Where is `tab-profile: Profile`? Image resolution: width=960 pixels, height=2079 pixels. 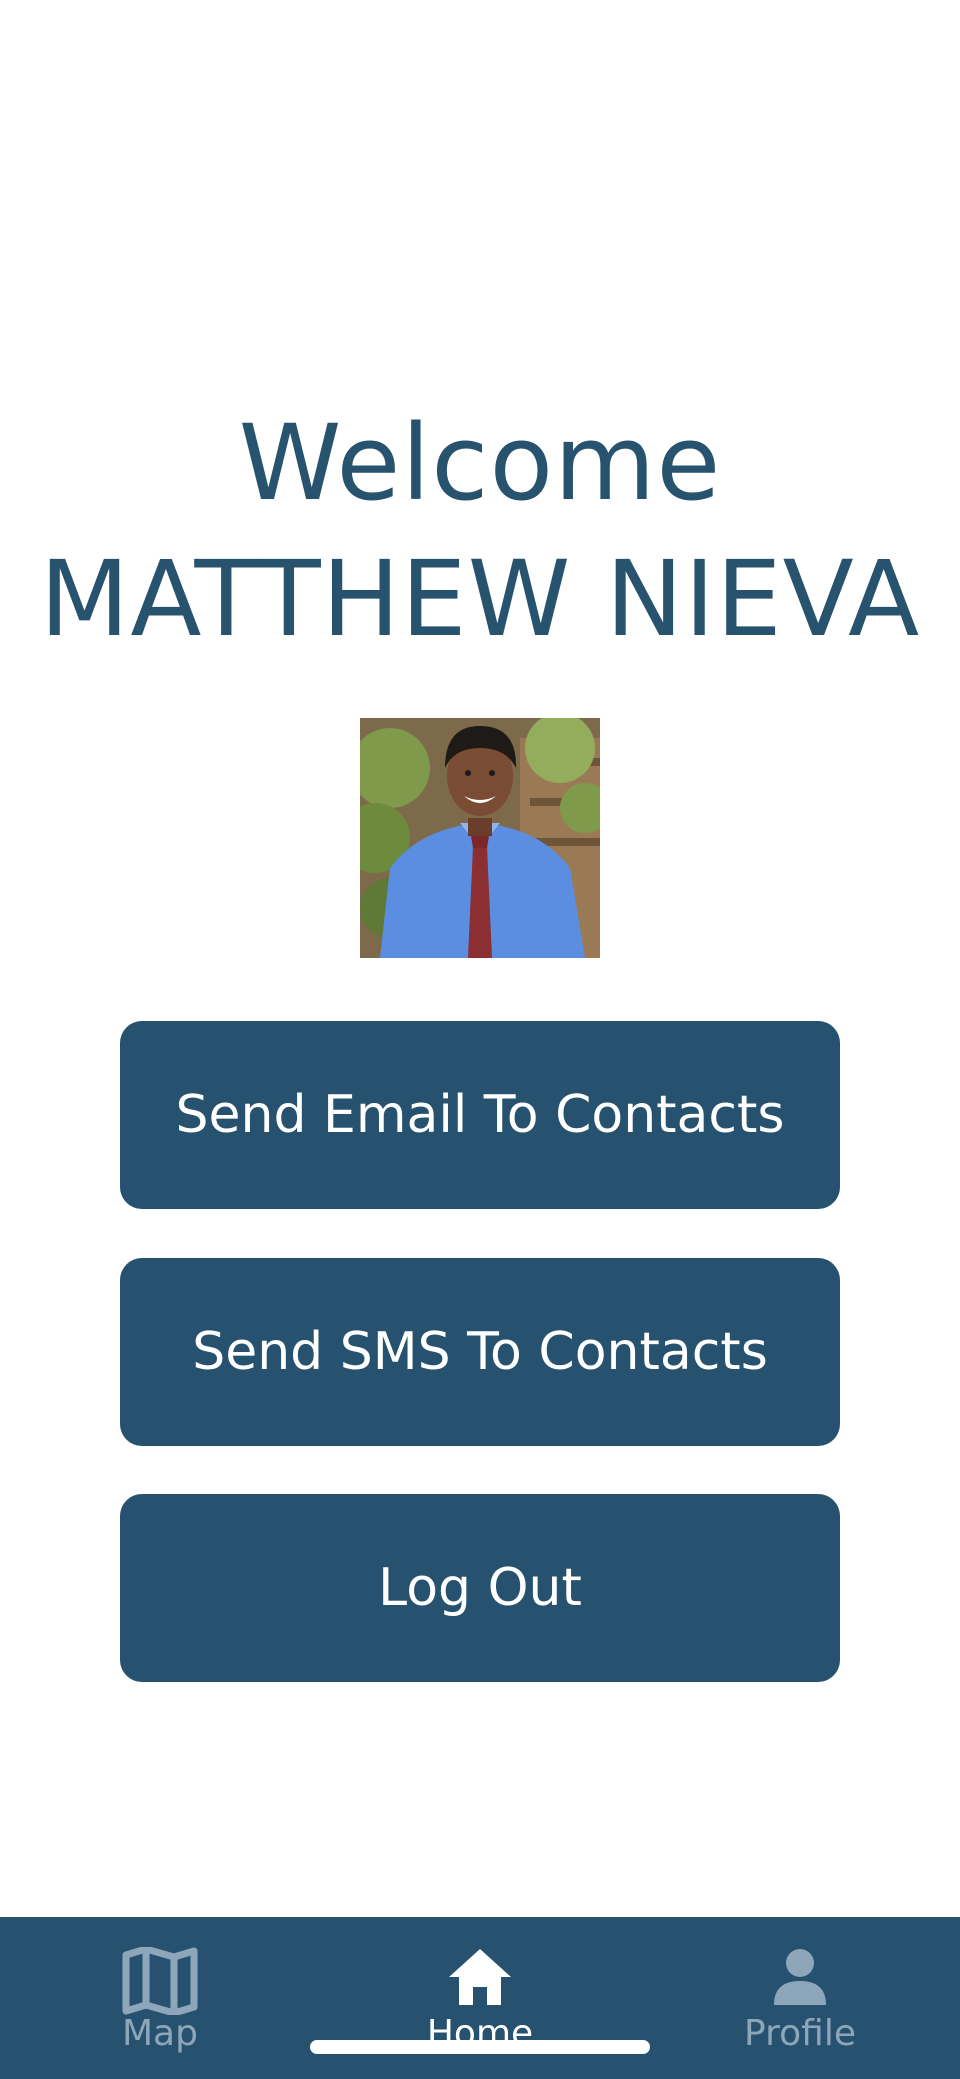
tab-profile: Profile is located at coordinates (800, 1998).